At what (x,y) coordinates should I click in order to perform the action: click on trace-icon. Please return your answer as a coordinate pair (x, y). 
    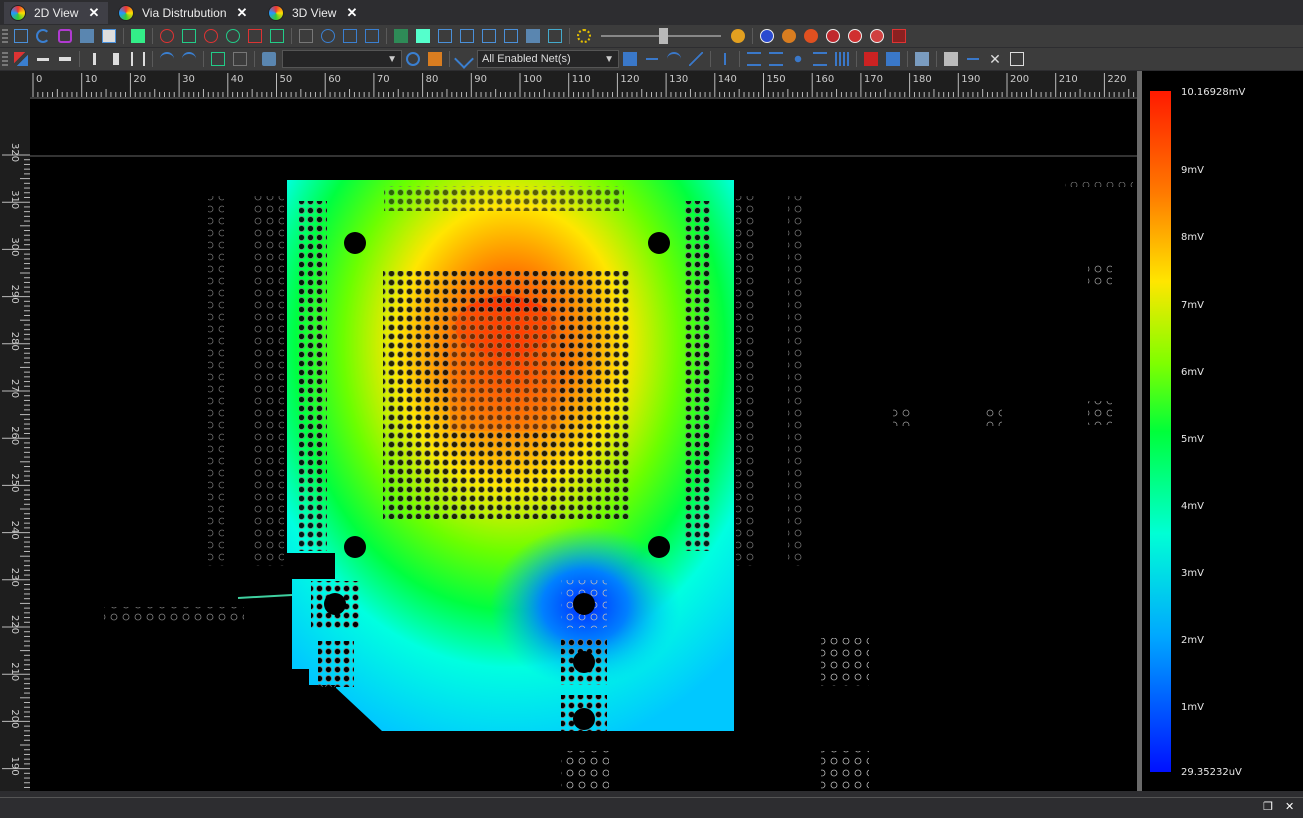
    Looking at the image, I should click on (467, 36).